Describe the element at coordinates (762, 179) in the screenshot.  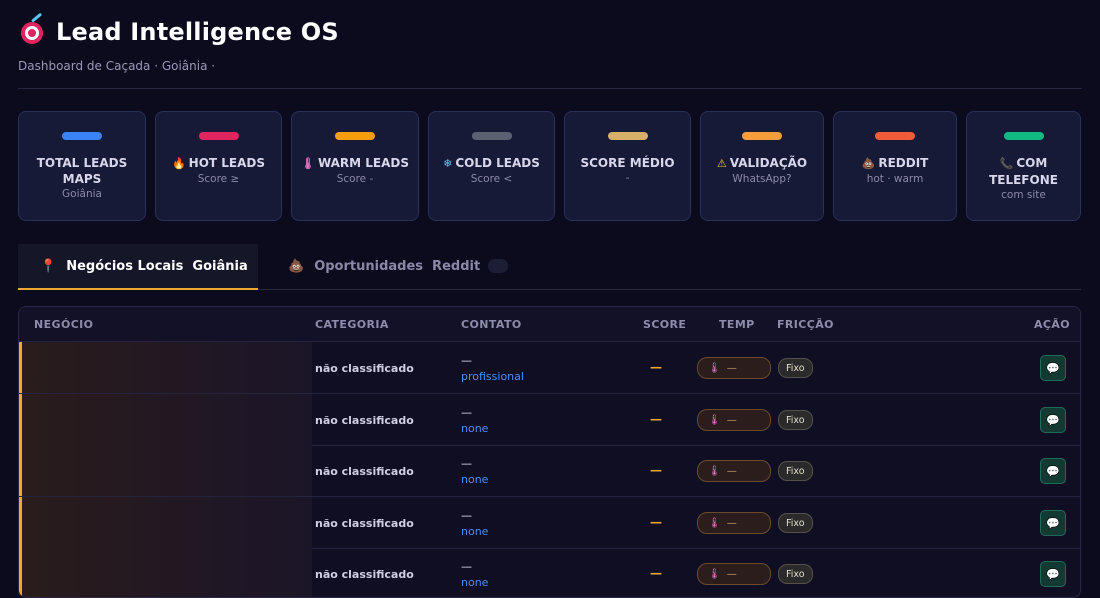
I see `card-sub: WhatsApp?` at that location.